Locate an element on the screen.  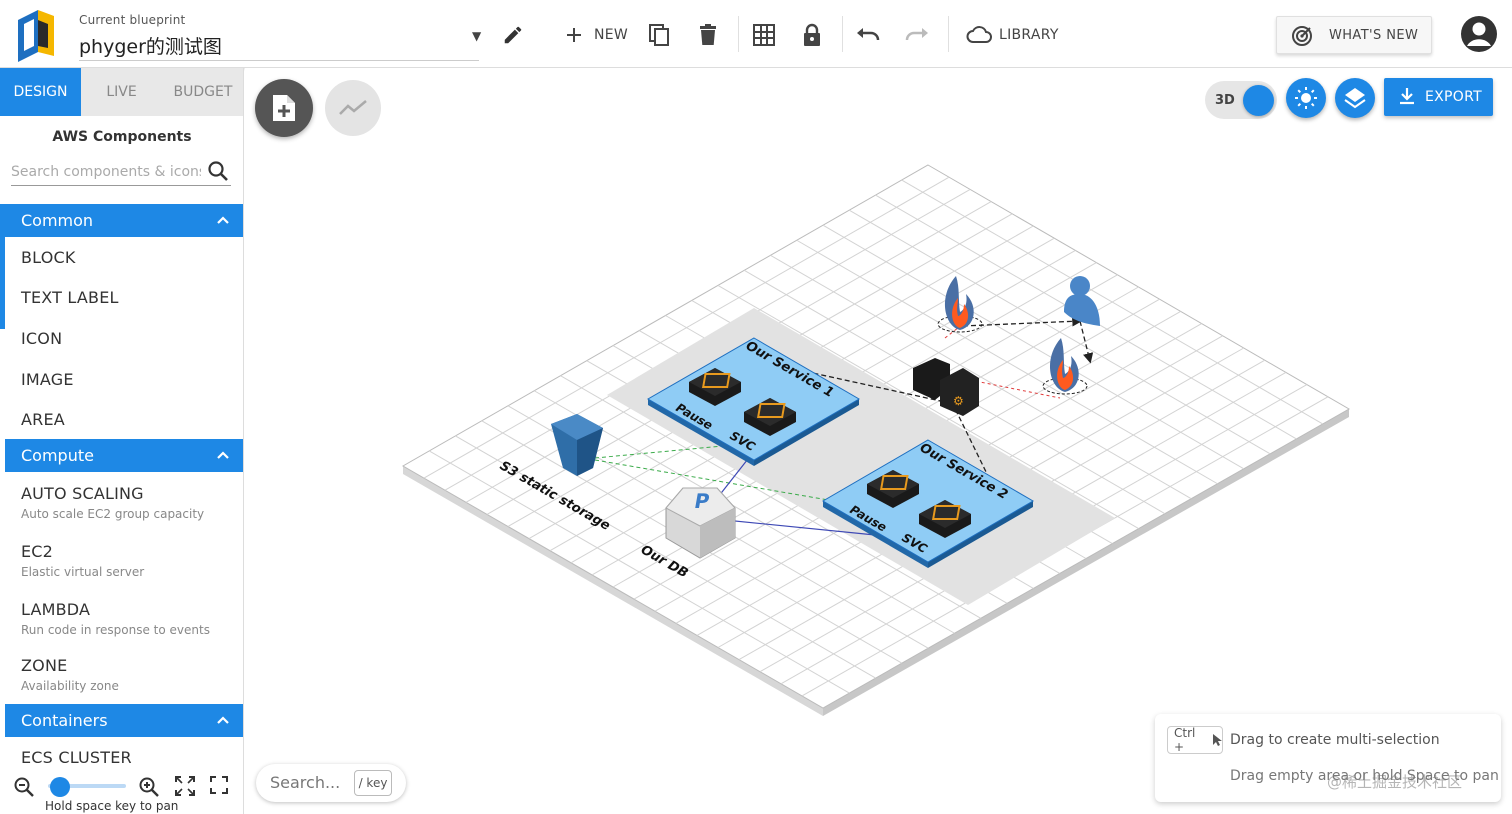
layers-icon is located at coordinates (1355, 98).